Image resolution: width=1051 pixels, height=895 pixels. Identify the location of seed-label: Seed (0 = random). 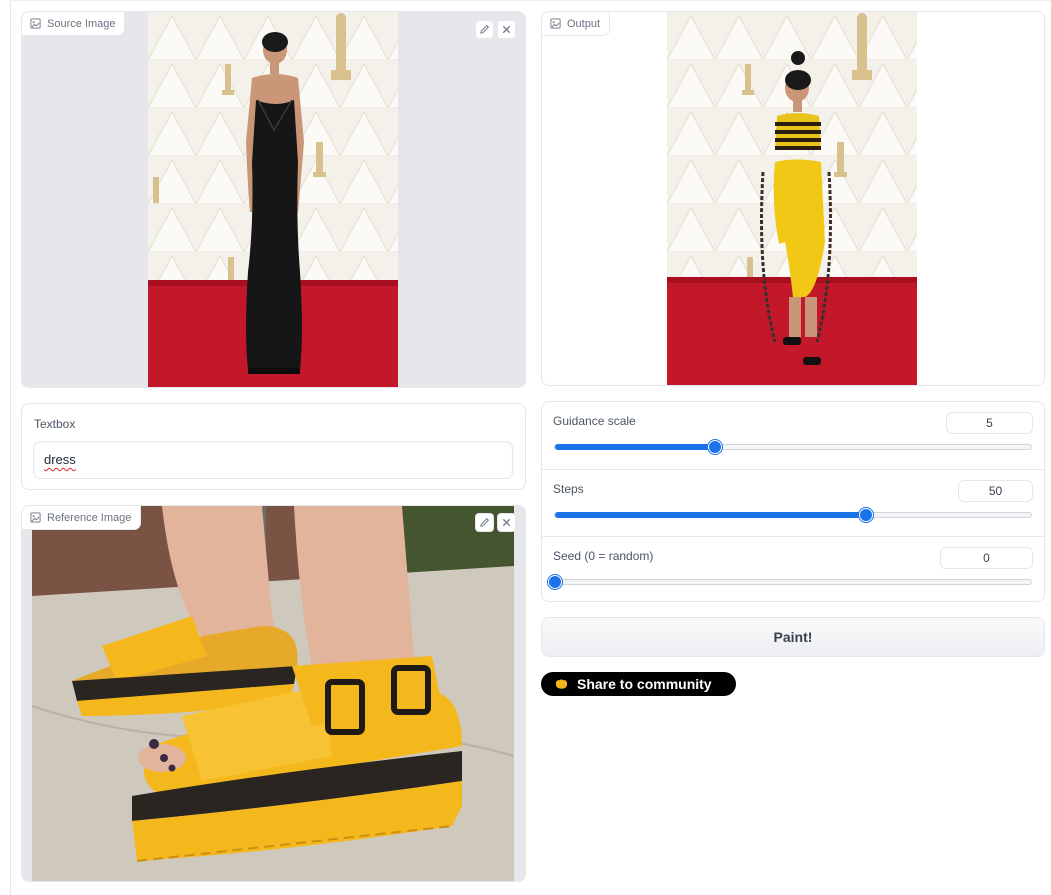
(603, 556).